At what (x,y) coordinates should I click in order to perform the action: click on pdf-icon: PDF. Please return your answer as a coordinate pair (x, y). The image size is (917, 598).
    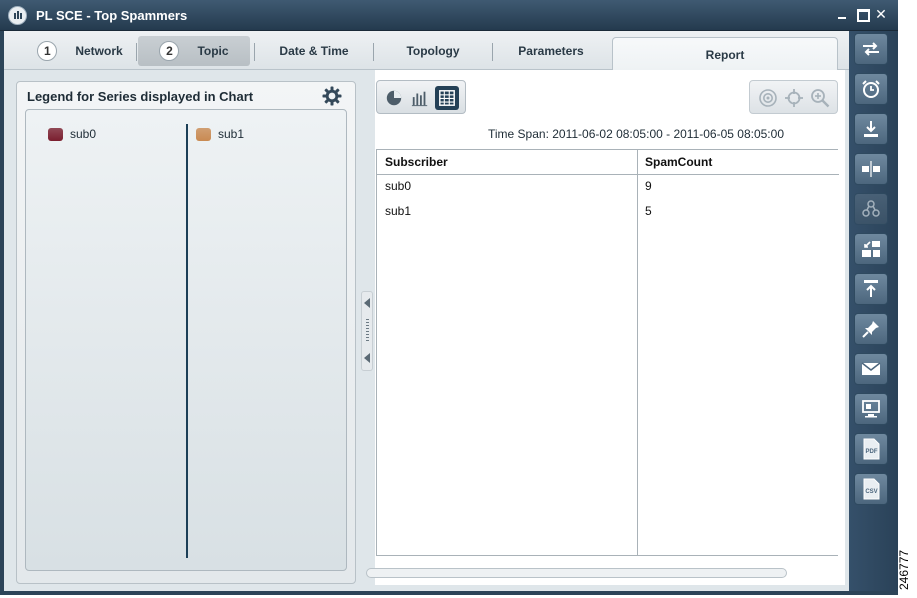
    Looking at the image, I should click on (871, 449).